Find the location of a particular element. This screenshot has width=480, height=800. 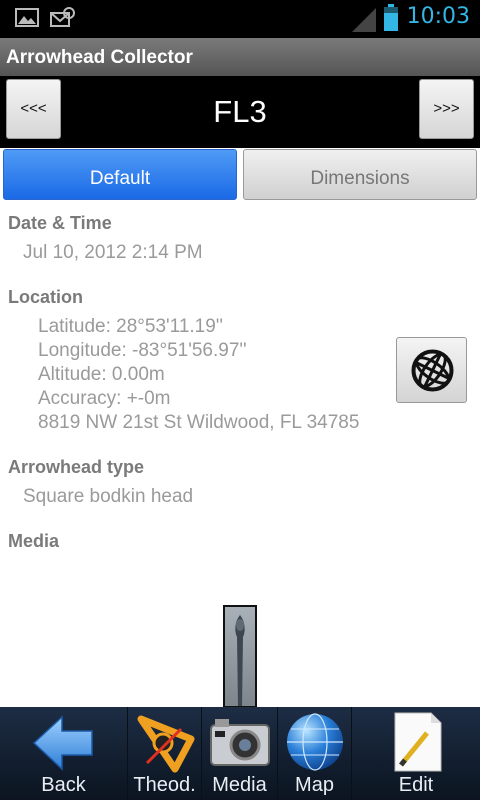

media-button: Media is located at coordinates (240, 753).